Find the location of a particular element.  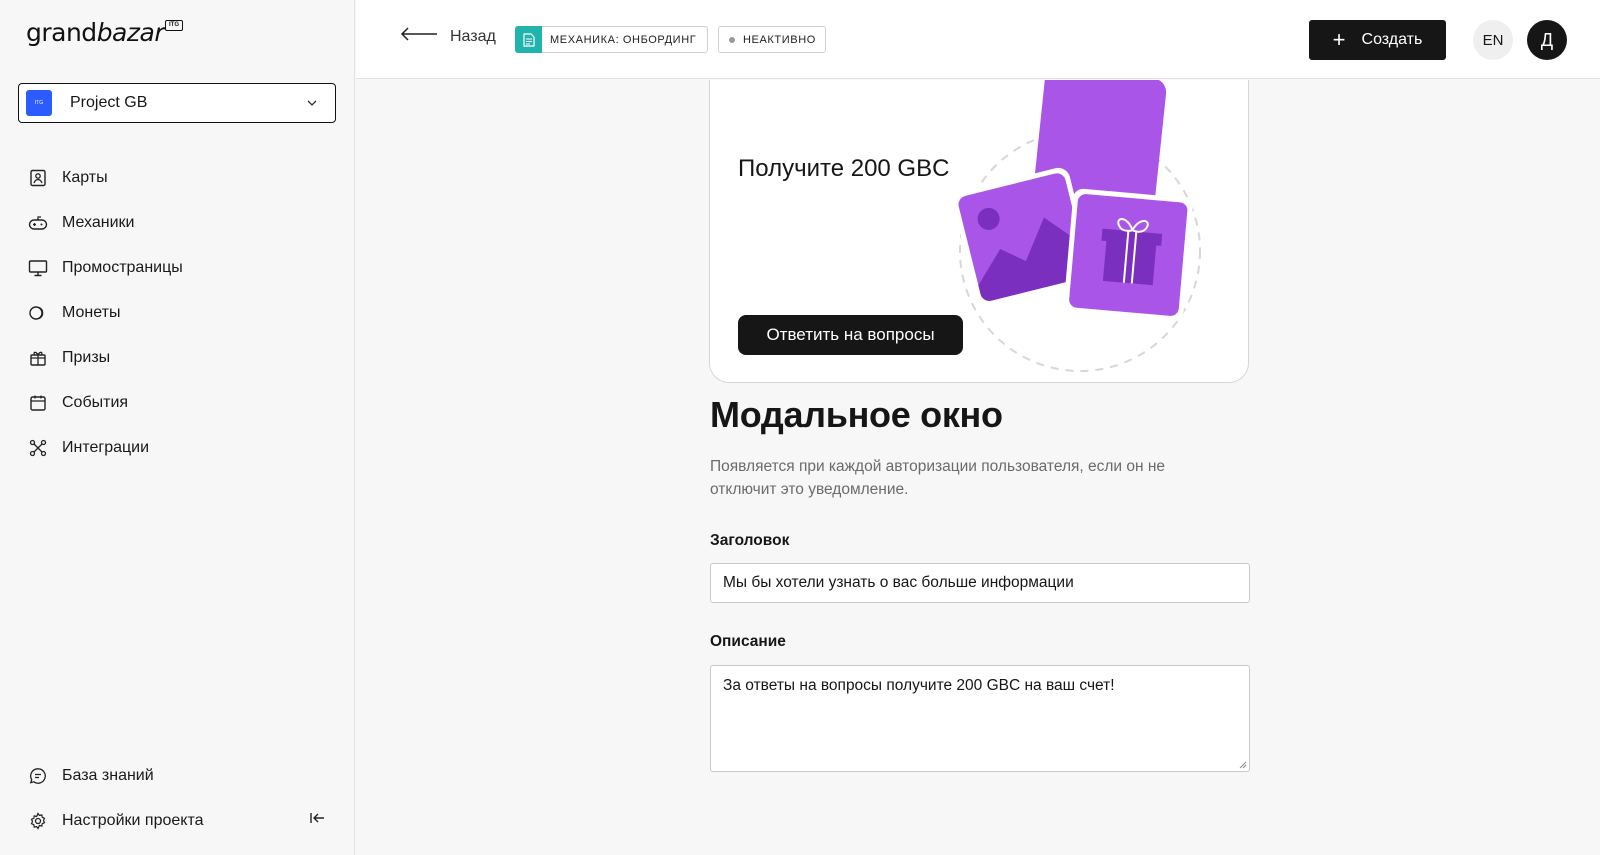

map-card-icon is located at coordinates (38, 178).